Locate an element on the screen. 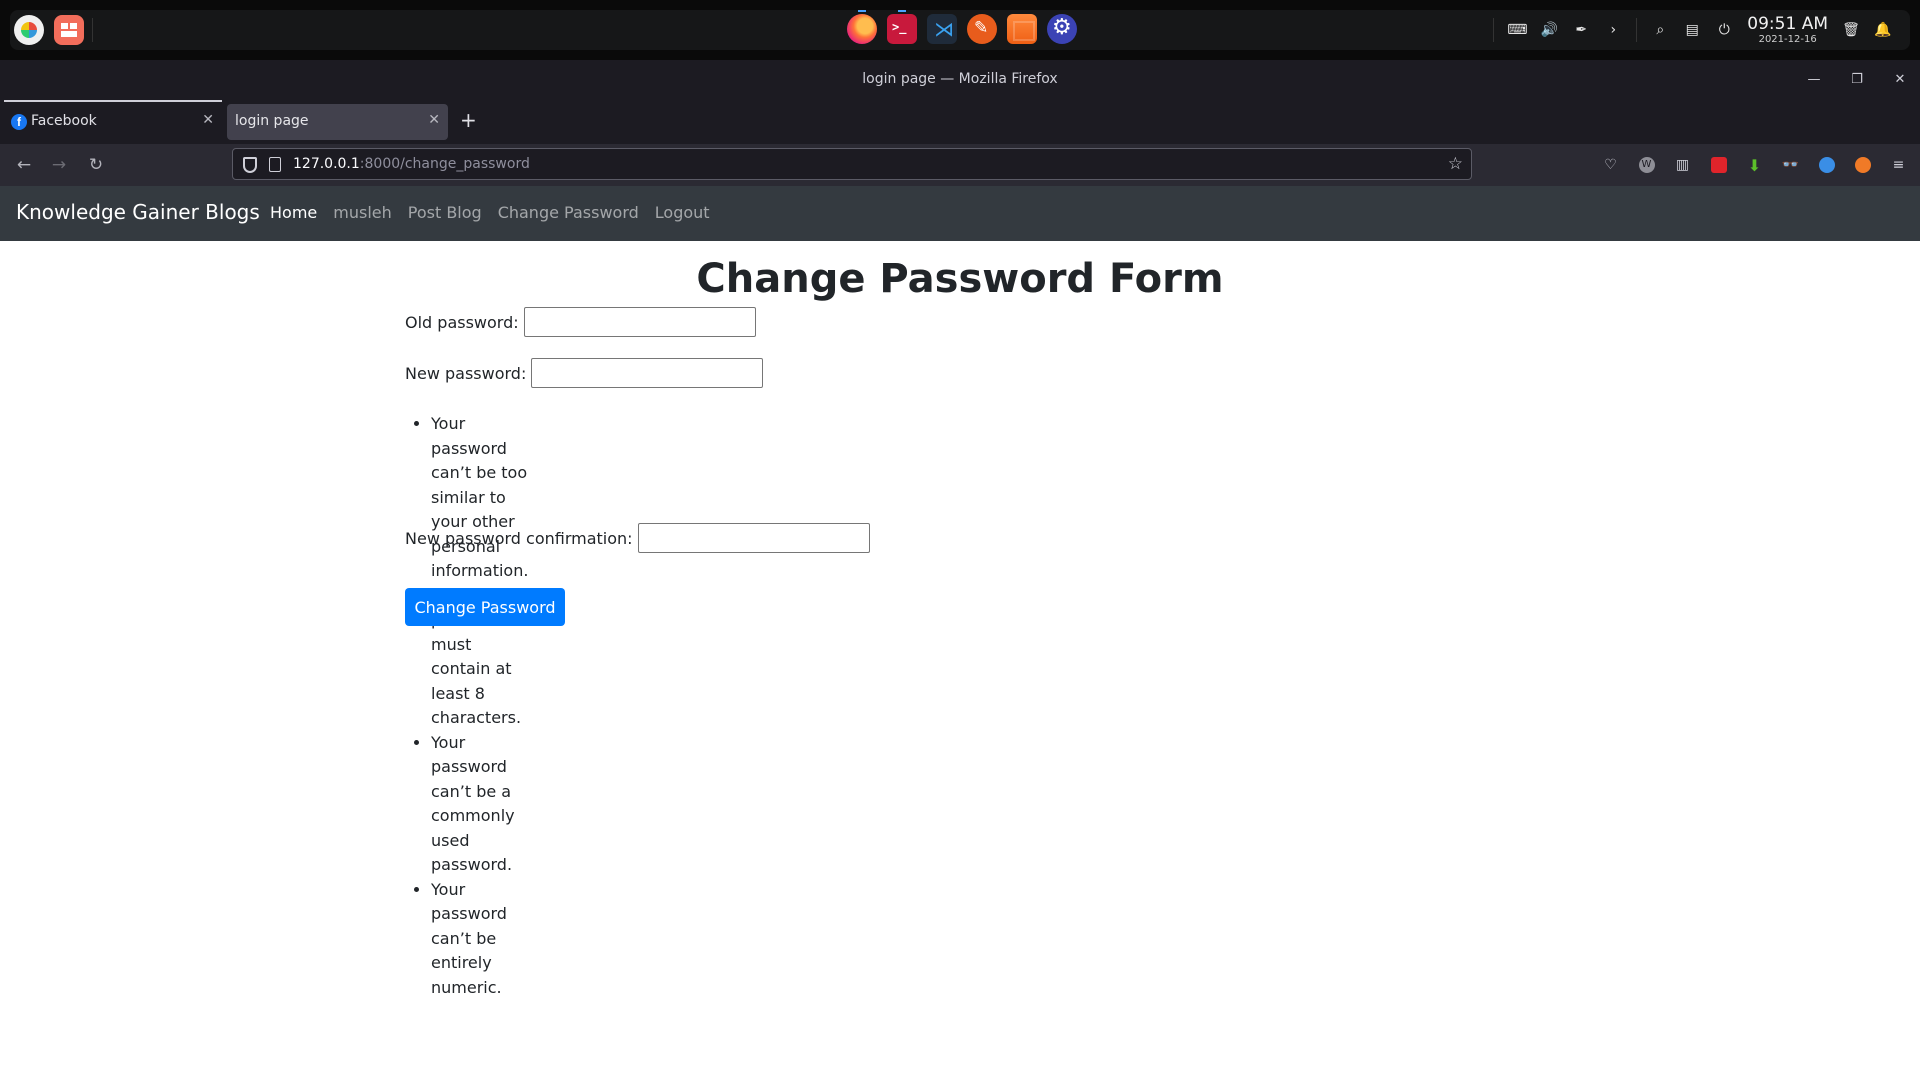  settings-icon is located at coordinates (1062, 29).